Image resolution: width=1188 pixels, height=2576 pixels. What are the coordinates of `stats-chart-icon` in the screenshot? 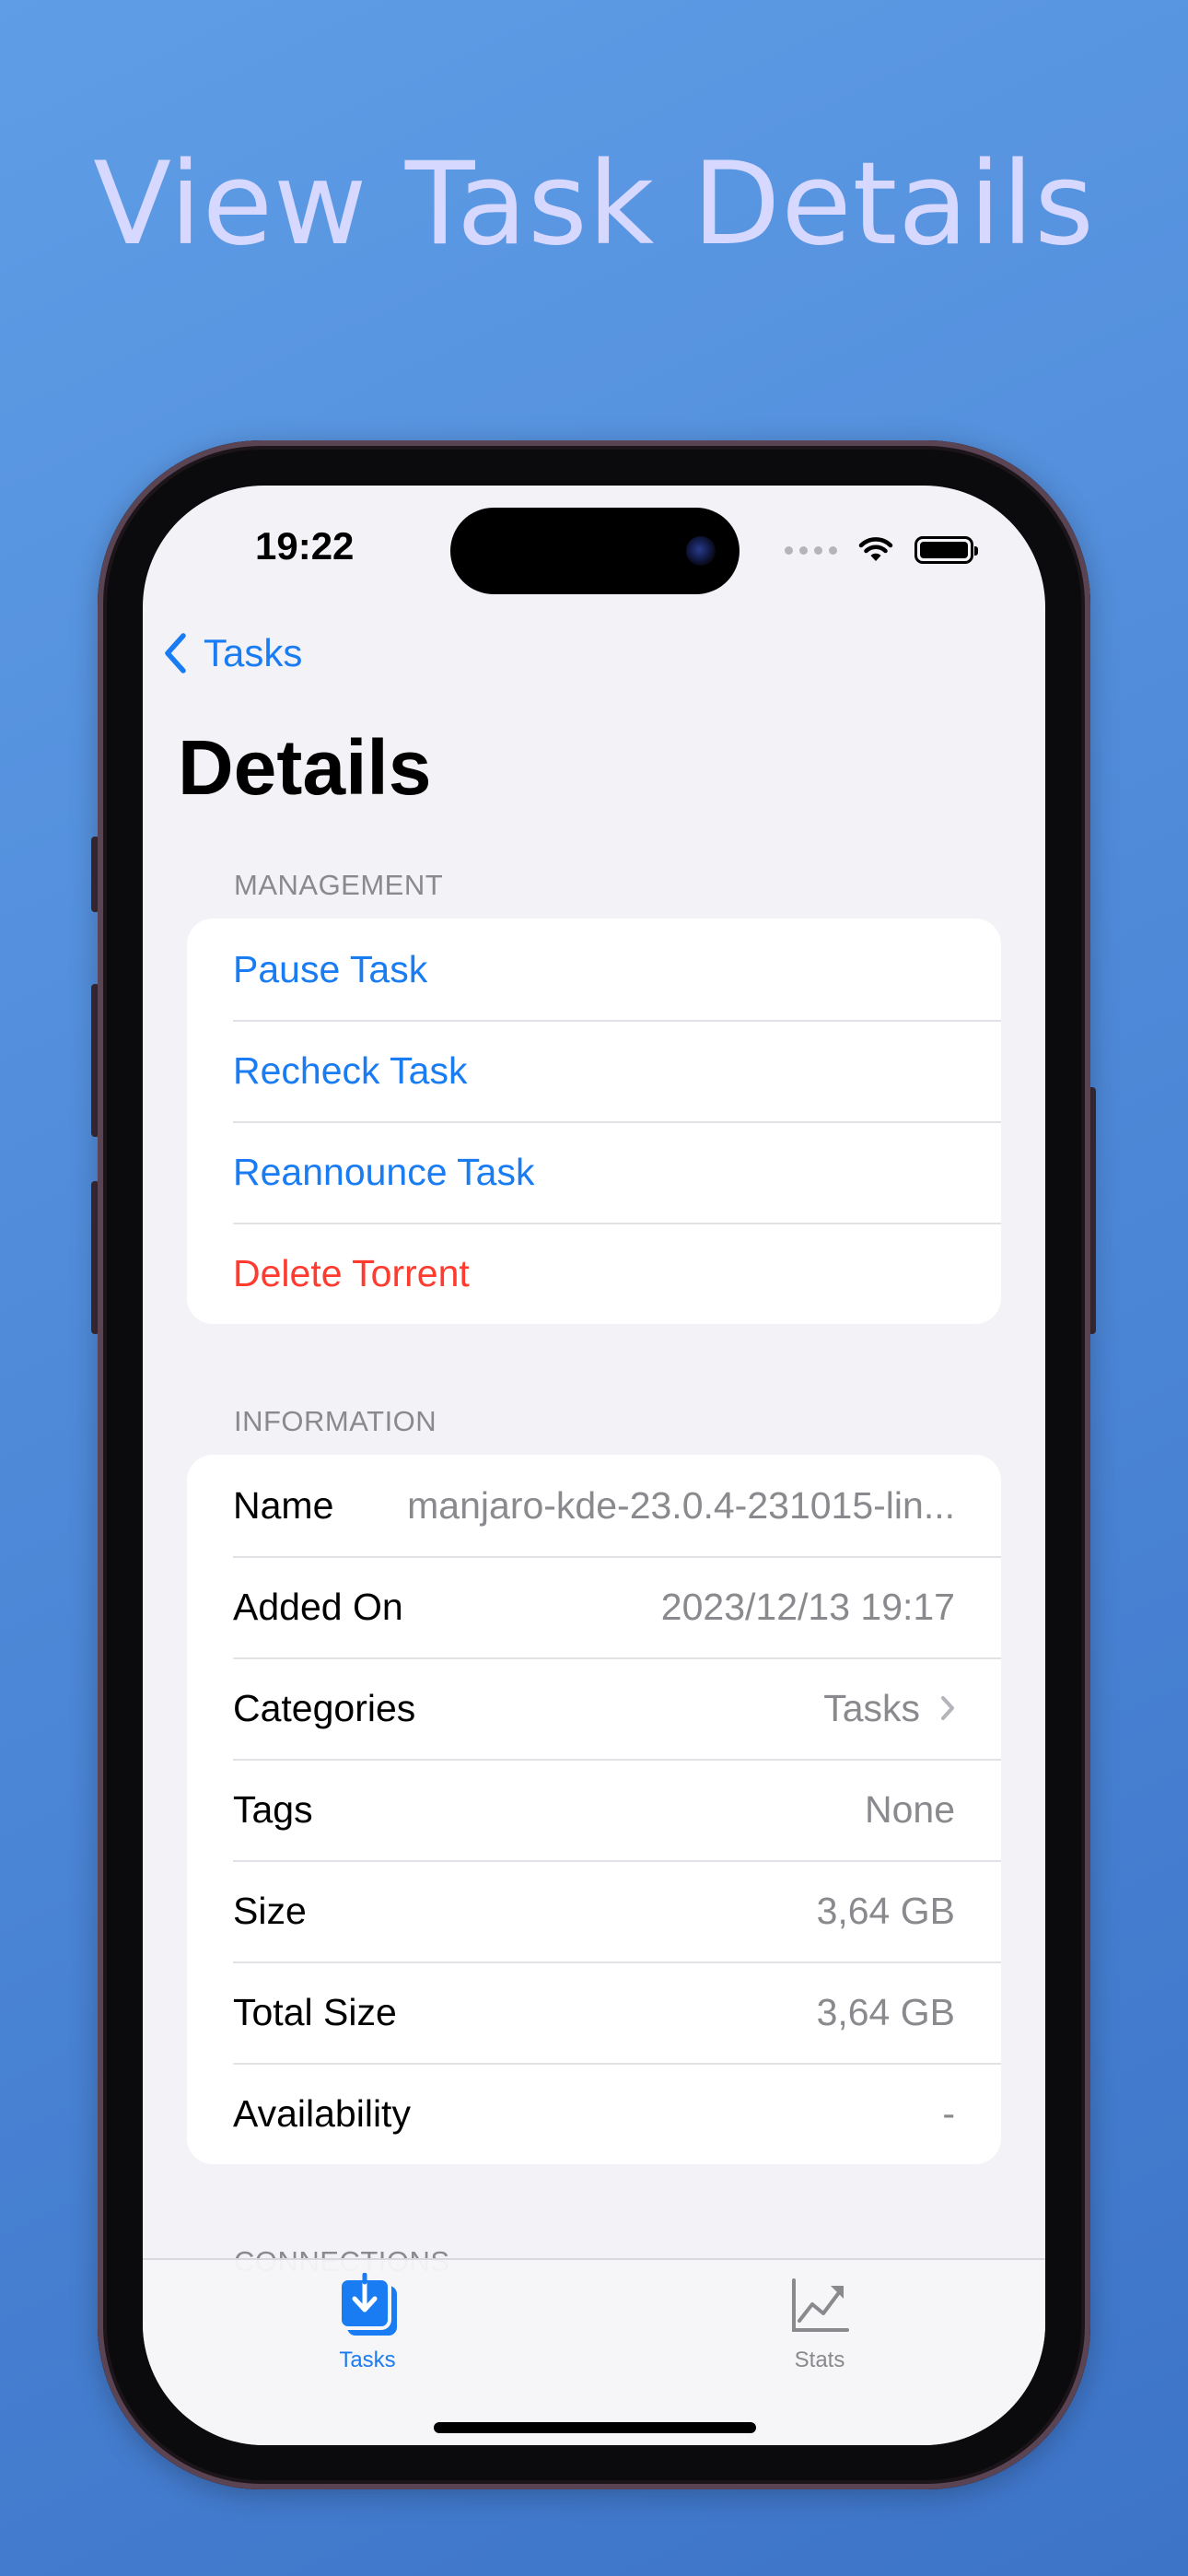 It's located at (821, 2305).